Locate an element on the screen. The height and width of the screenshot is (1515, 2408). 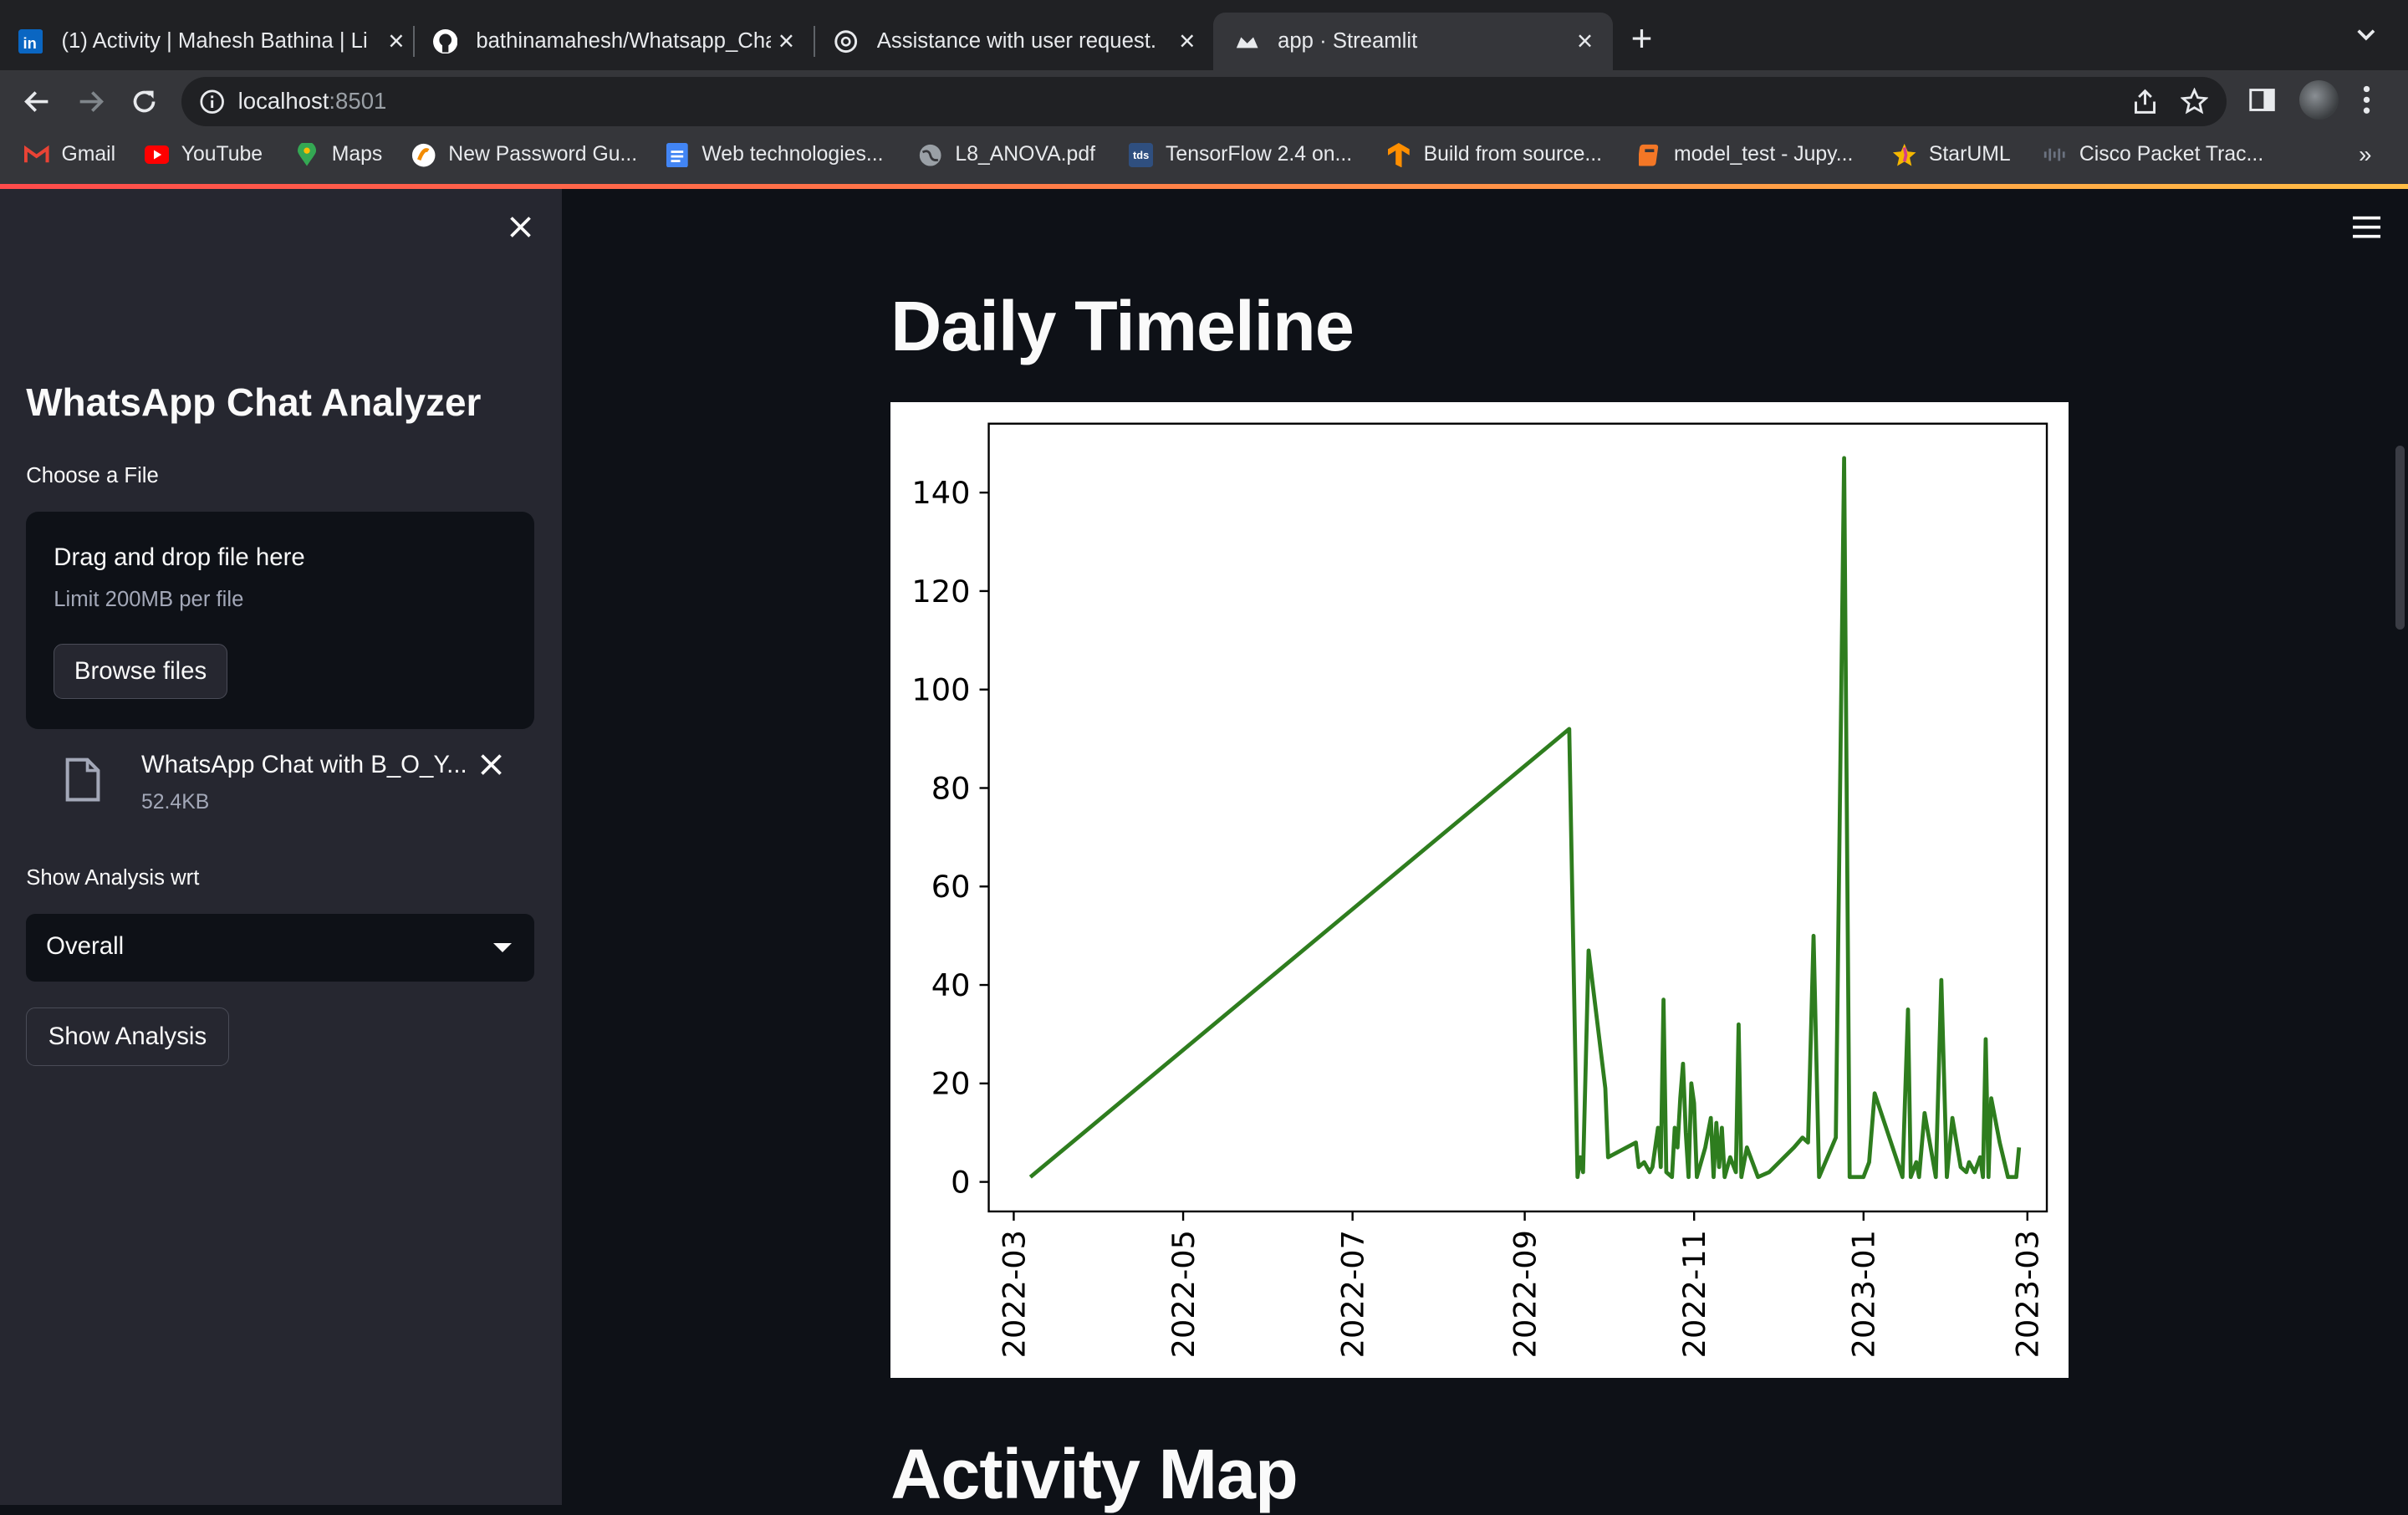
linkedin-icon: in is located at coordinates (31, 41).